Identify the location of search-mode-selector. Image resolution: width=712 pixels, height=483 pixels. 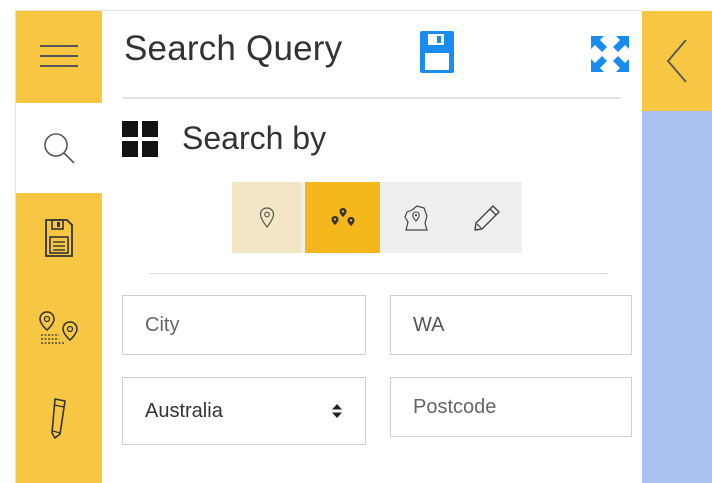
(377, 217).